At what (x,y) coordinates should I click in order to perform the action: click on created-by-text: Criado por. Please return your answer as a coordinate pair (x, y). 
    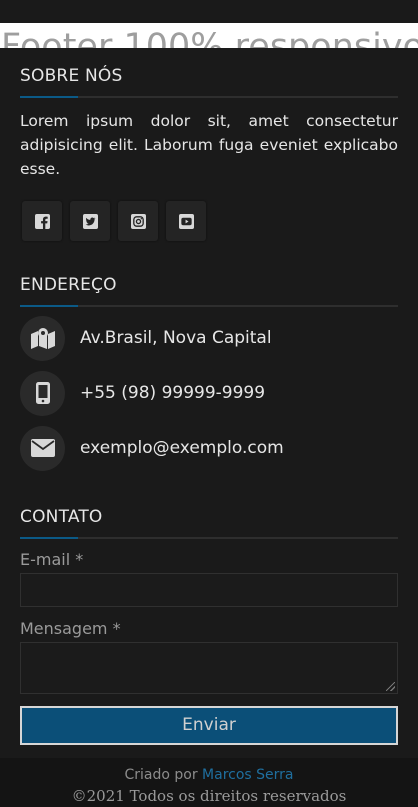
    Looking at the image, I should click on (161, 775).